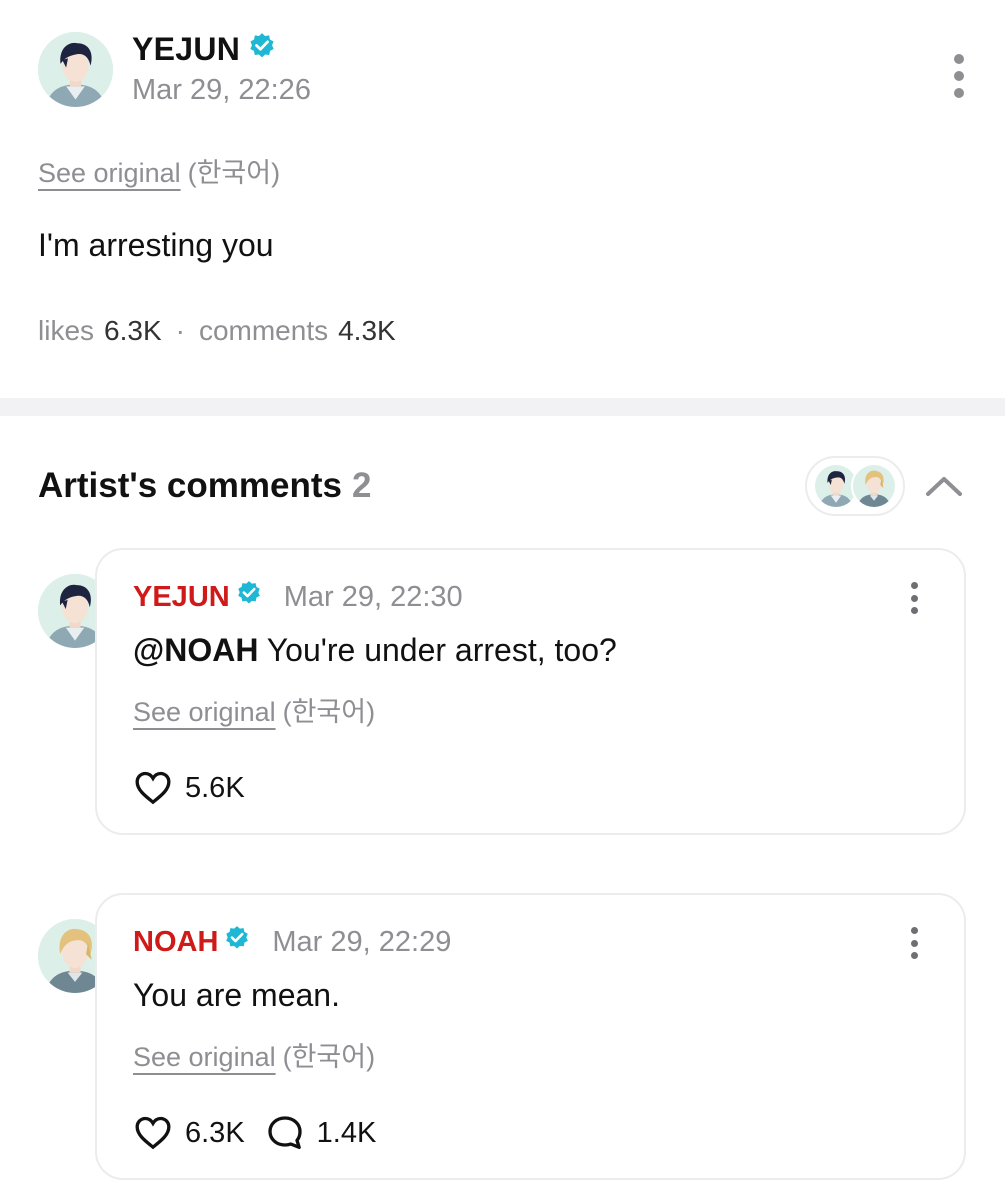 The height and width of the screenshot is (1200, 1005). Describe the element at coordinates (361, 485) in the screenshot. I see `artist-comments-count: 2` at that location.